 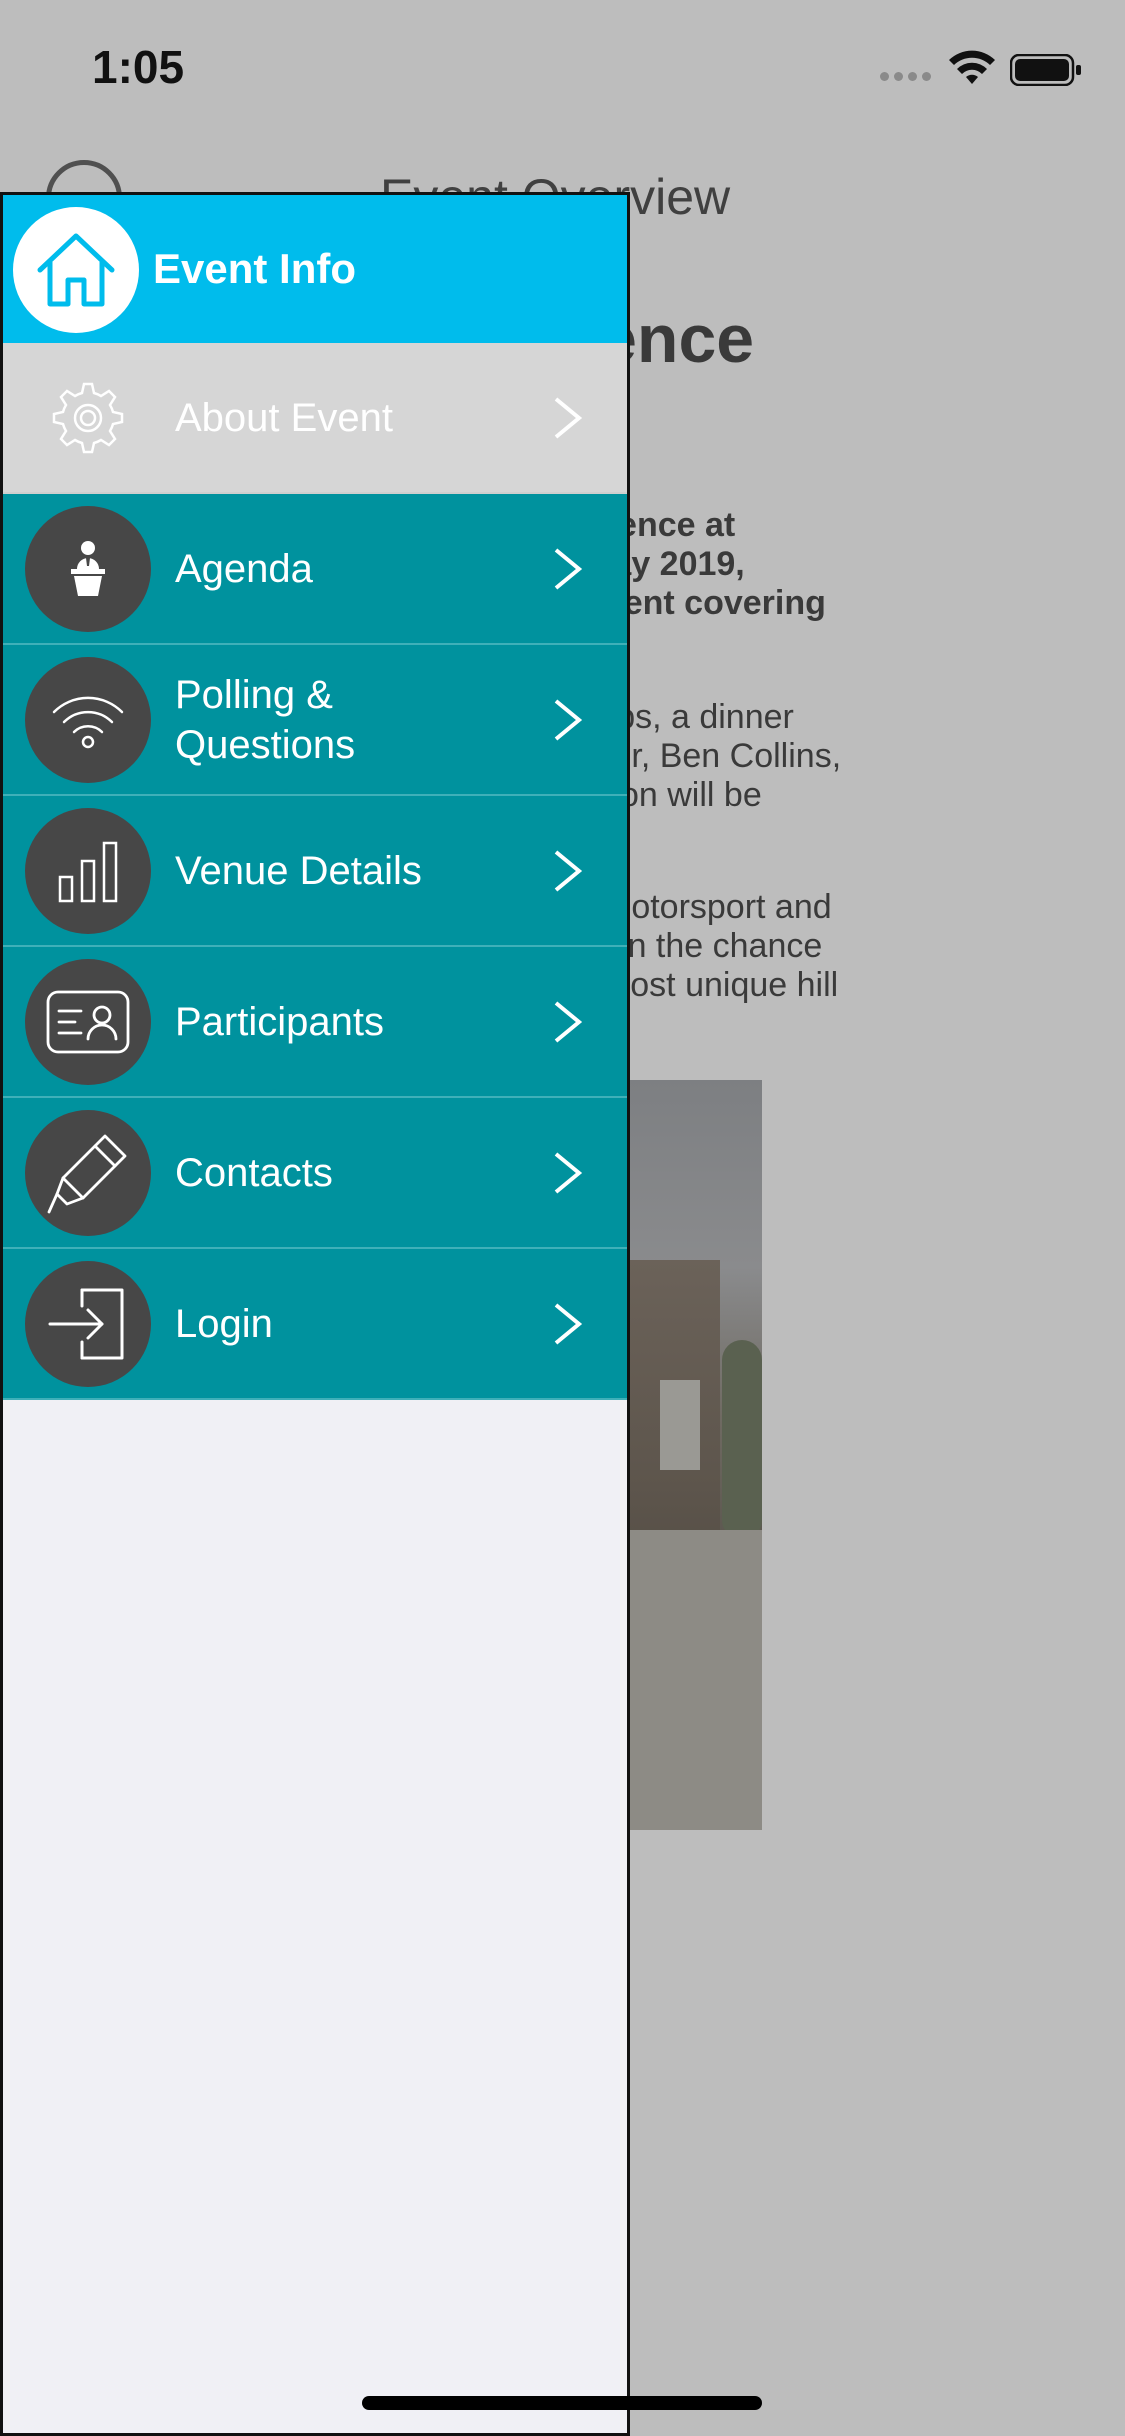 What do you see at coordinates (562, 65) in the screenshot?
I see `status-bar: 1:05` at bounding box center [562, 65].